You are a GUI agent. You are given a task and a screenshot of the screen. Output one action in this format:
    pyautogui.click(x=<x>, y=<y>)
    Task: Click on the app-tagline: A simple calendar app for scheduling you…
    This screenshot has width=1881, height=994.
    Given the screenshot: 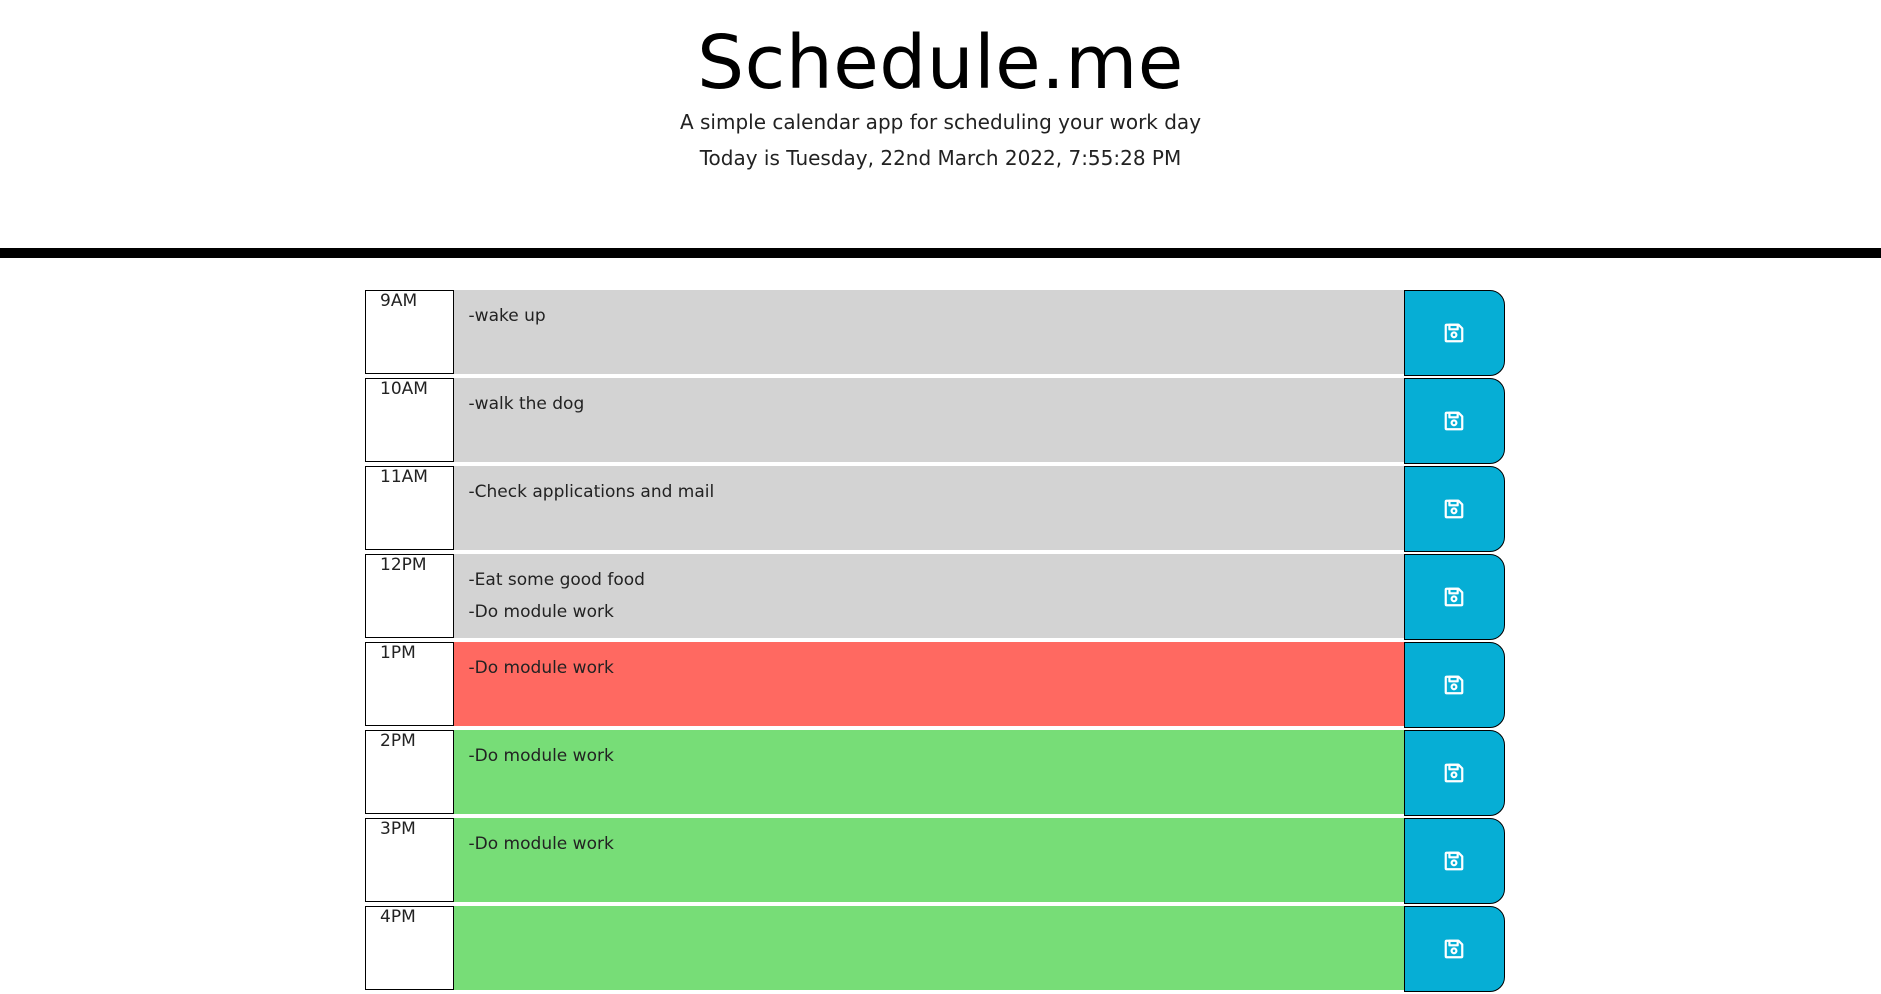 What is the action you would take?
    pyautogui.click(x=940, y=122)
    